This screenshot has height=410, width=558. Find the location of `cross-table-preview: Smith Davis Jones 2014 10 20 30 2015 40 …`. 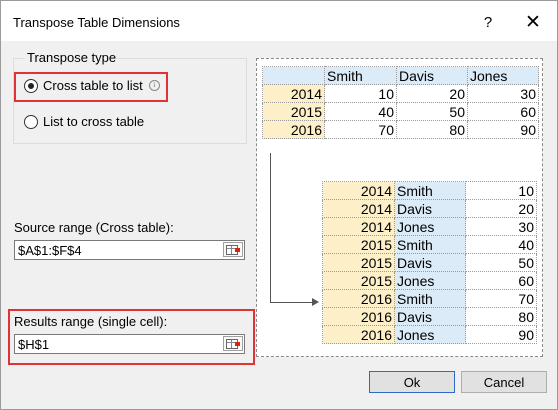

cross-table-preview: Smith Davis Jones 2014 10 20 30 2015 40 … is located at coordinates (400, 102).